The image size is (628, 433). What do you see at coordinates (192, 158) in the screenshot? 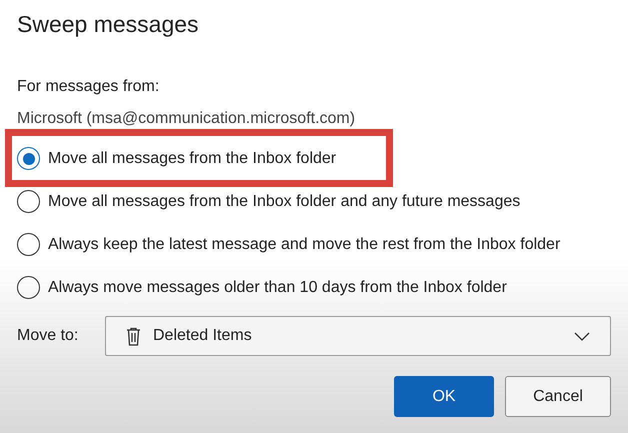
I see `option-label: Move all messages from the Inbox folder` at bounding box center [192, 158].